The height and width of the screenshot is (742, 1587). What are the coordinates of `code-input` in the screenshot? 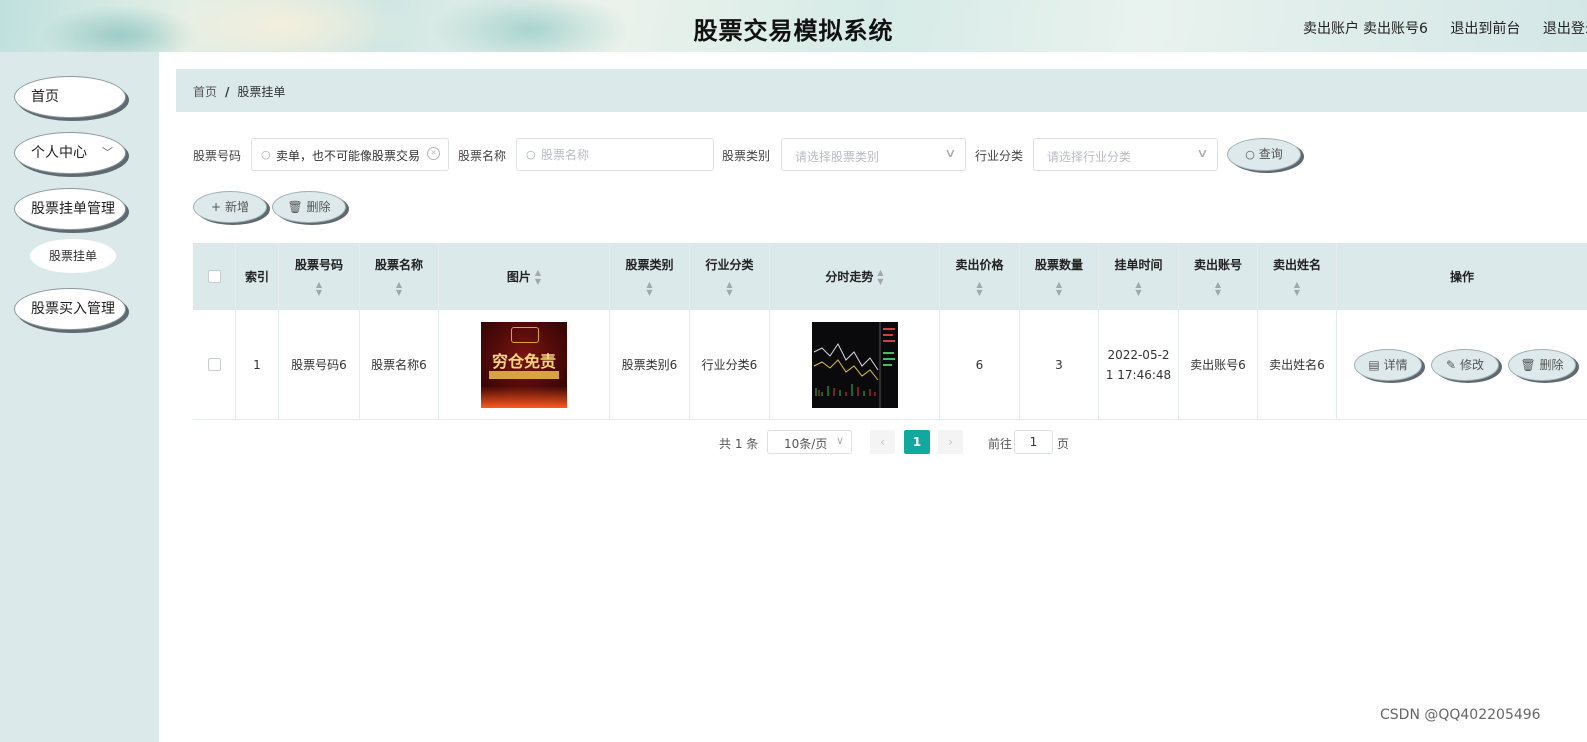 It's located at (351, 155).